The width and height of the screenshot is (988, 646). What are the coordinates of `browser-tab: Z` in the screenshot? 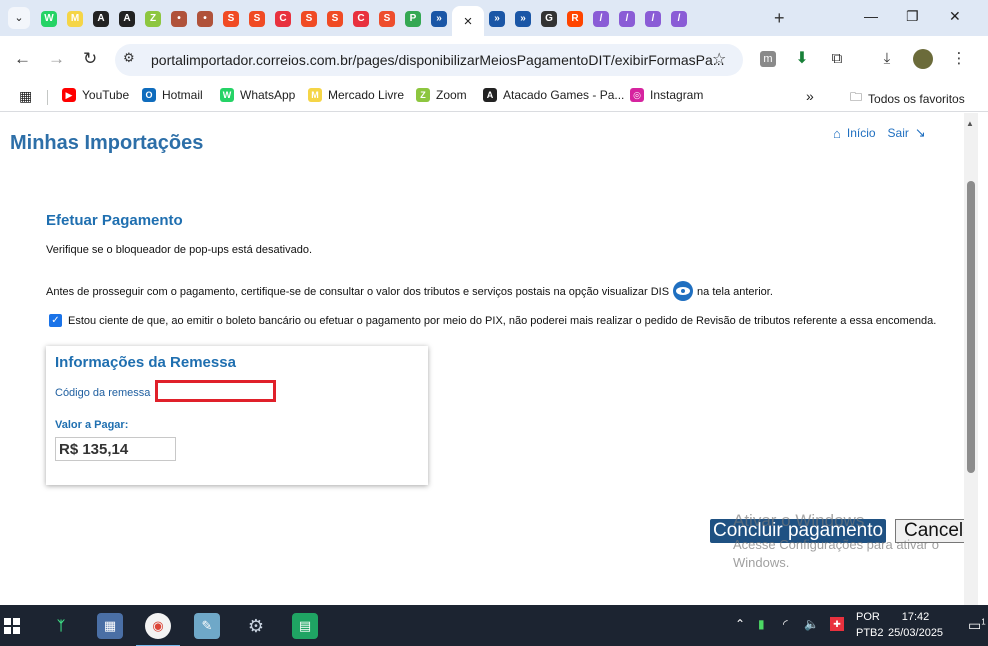 It's located at (153, 19).